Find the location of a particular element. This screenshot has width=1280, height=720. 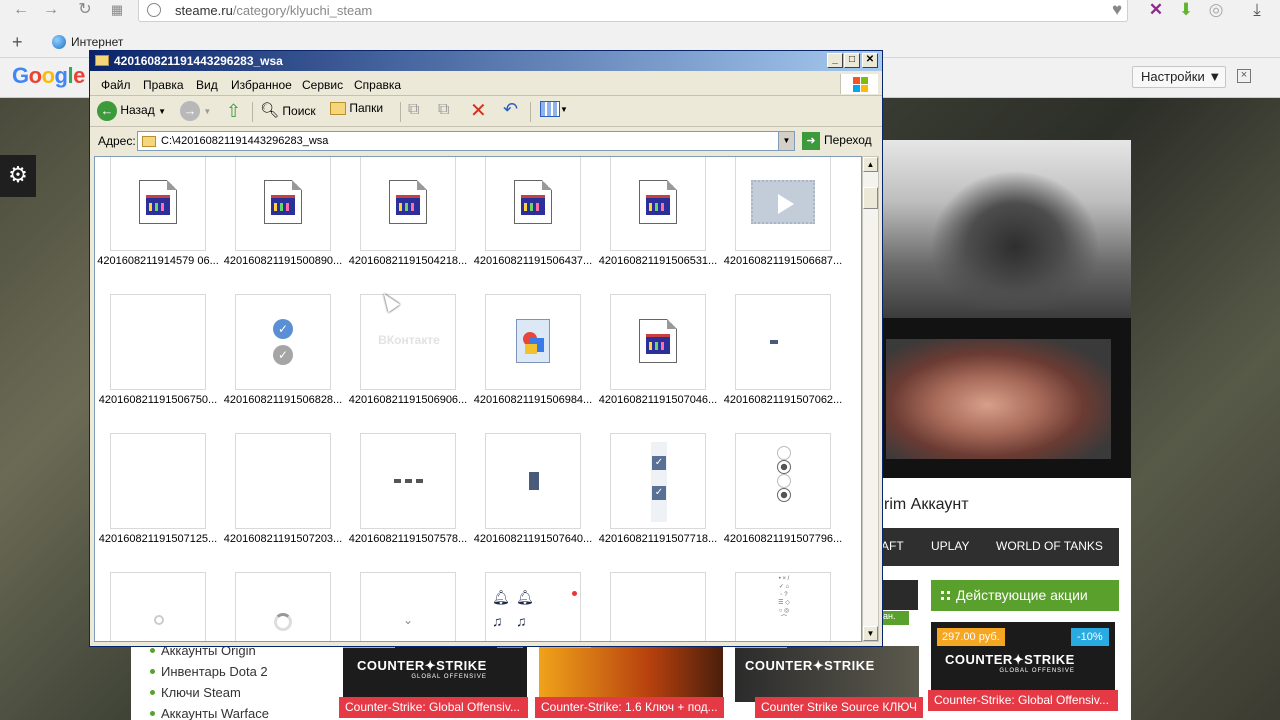

download-arrow-icon: ⬇ is located at coordinates (1186, 11).